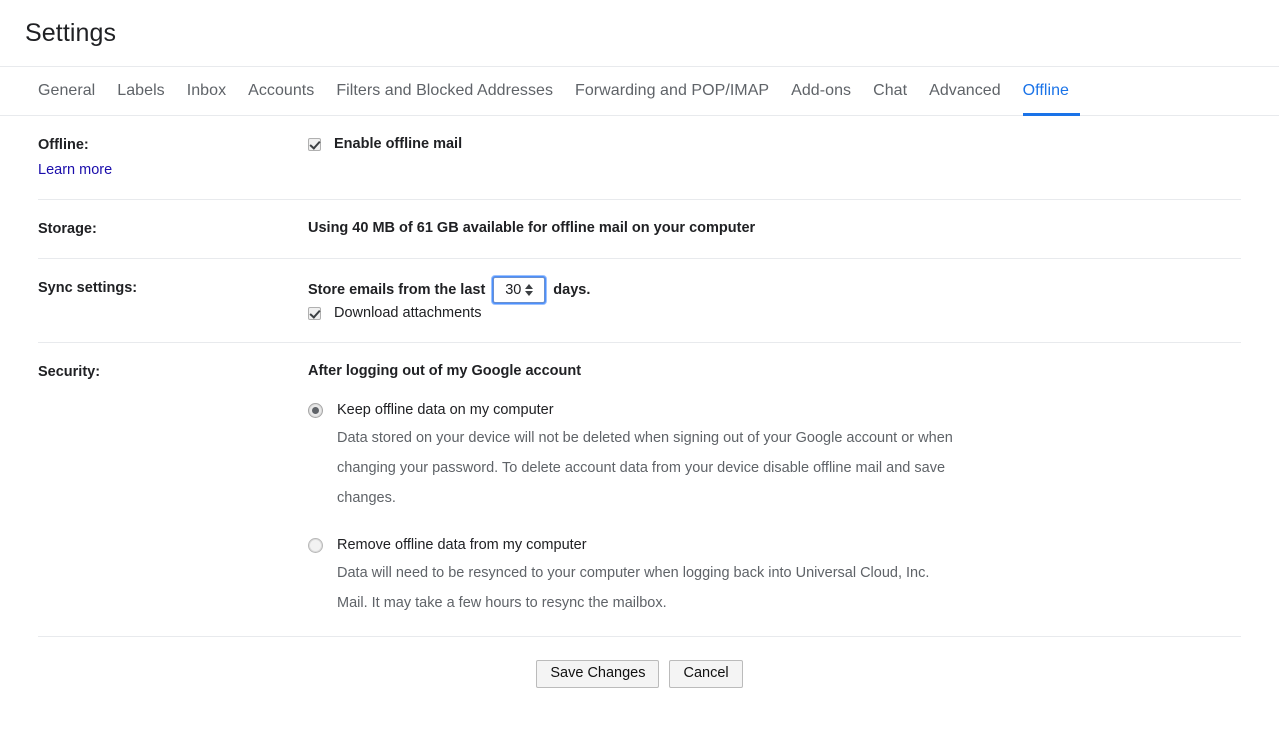  I want to click on offline-row-label-cell: Offline: Learn more, so click(173, 157).